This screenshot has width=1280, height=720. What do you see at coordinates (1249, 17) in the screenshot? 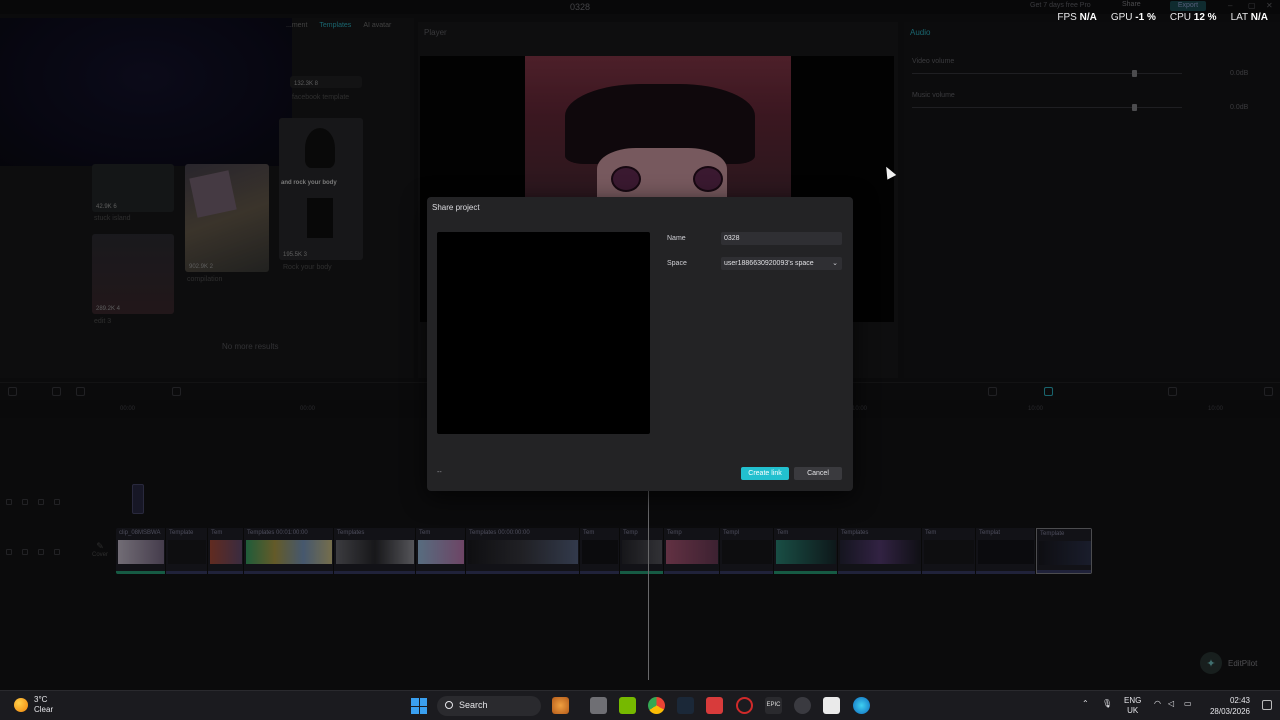
I see `latency-stat: LAT N/A` at bounding box center [1249, 17].